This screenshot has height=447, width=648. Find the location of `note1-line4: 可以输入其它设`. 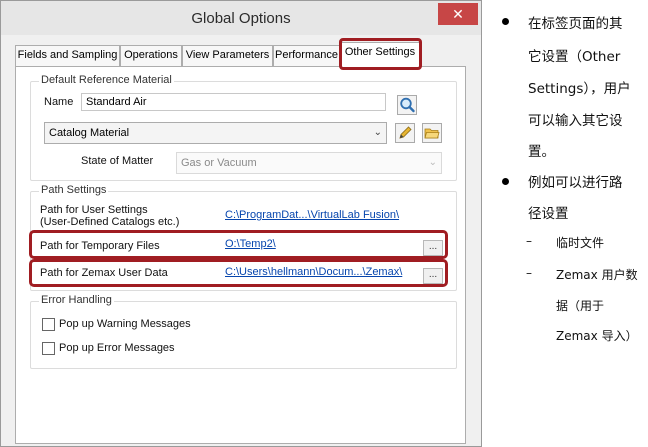

note1-line4: 可以输入其它设 is located at coordinates (575, 121).